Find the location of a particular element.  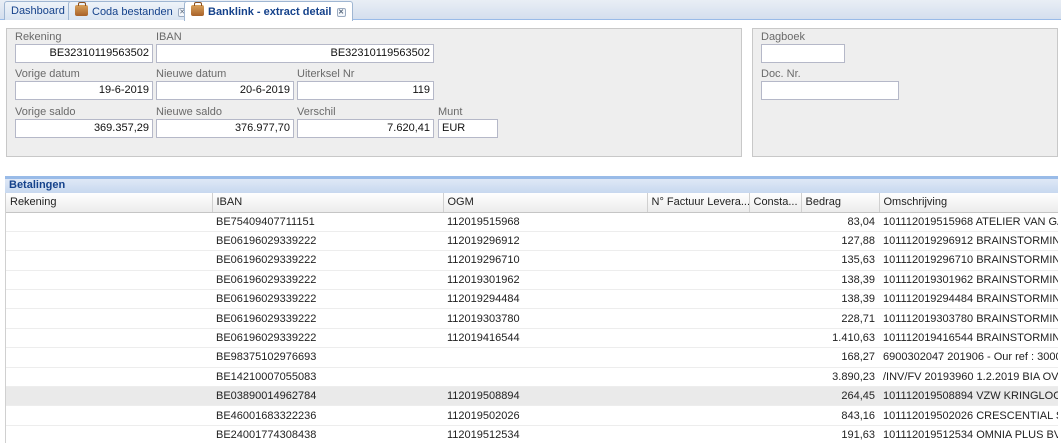

cell-bedrag: 138,39 is located at coordinates (840, 299).